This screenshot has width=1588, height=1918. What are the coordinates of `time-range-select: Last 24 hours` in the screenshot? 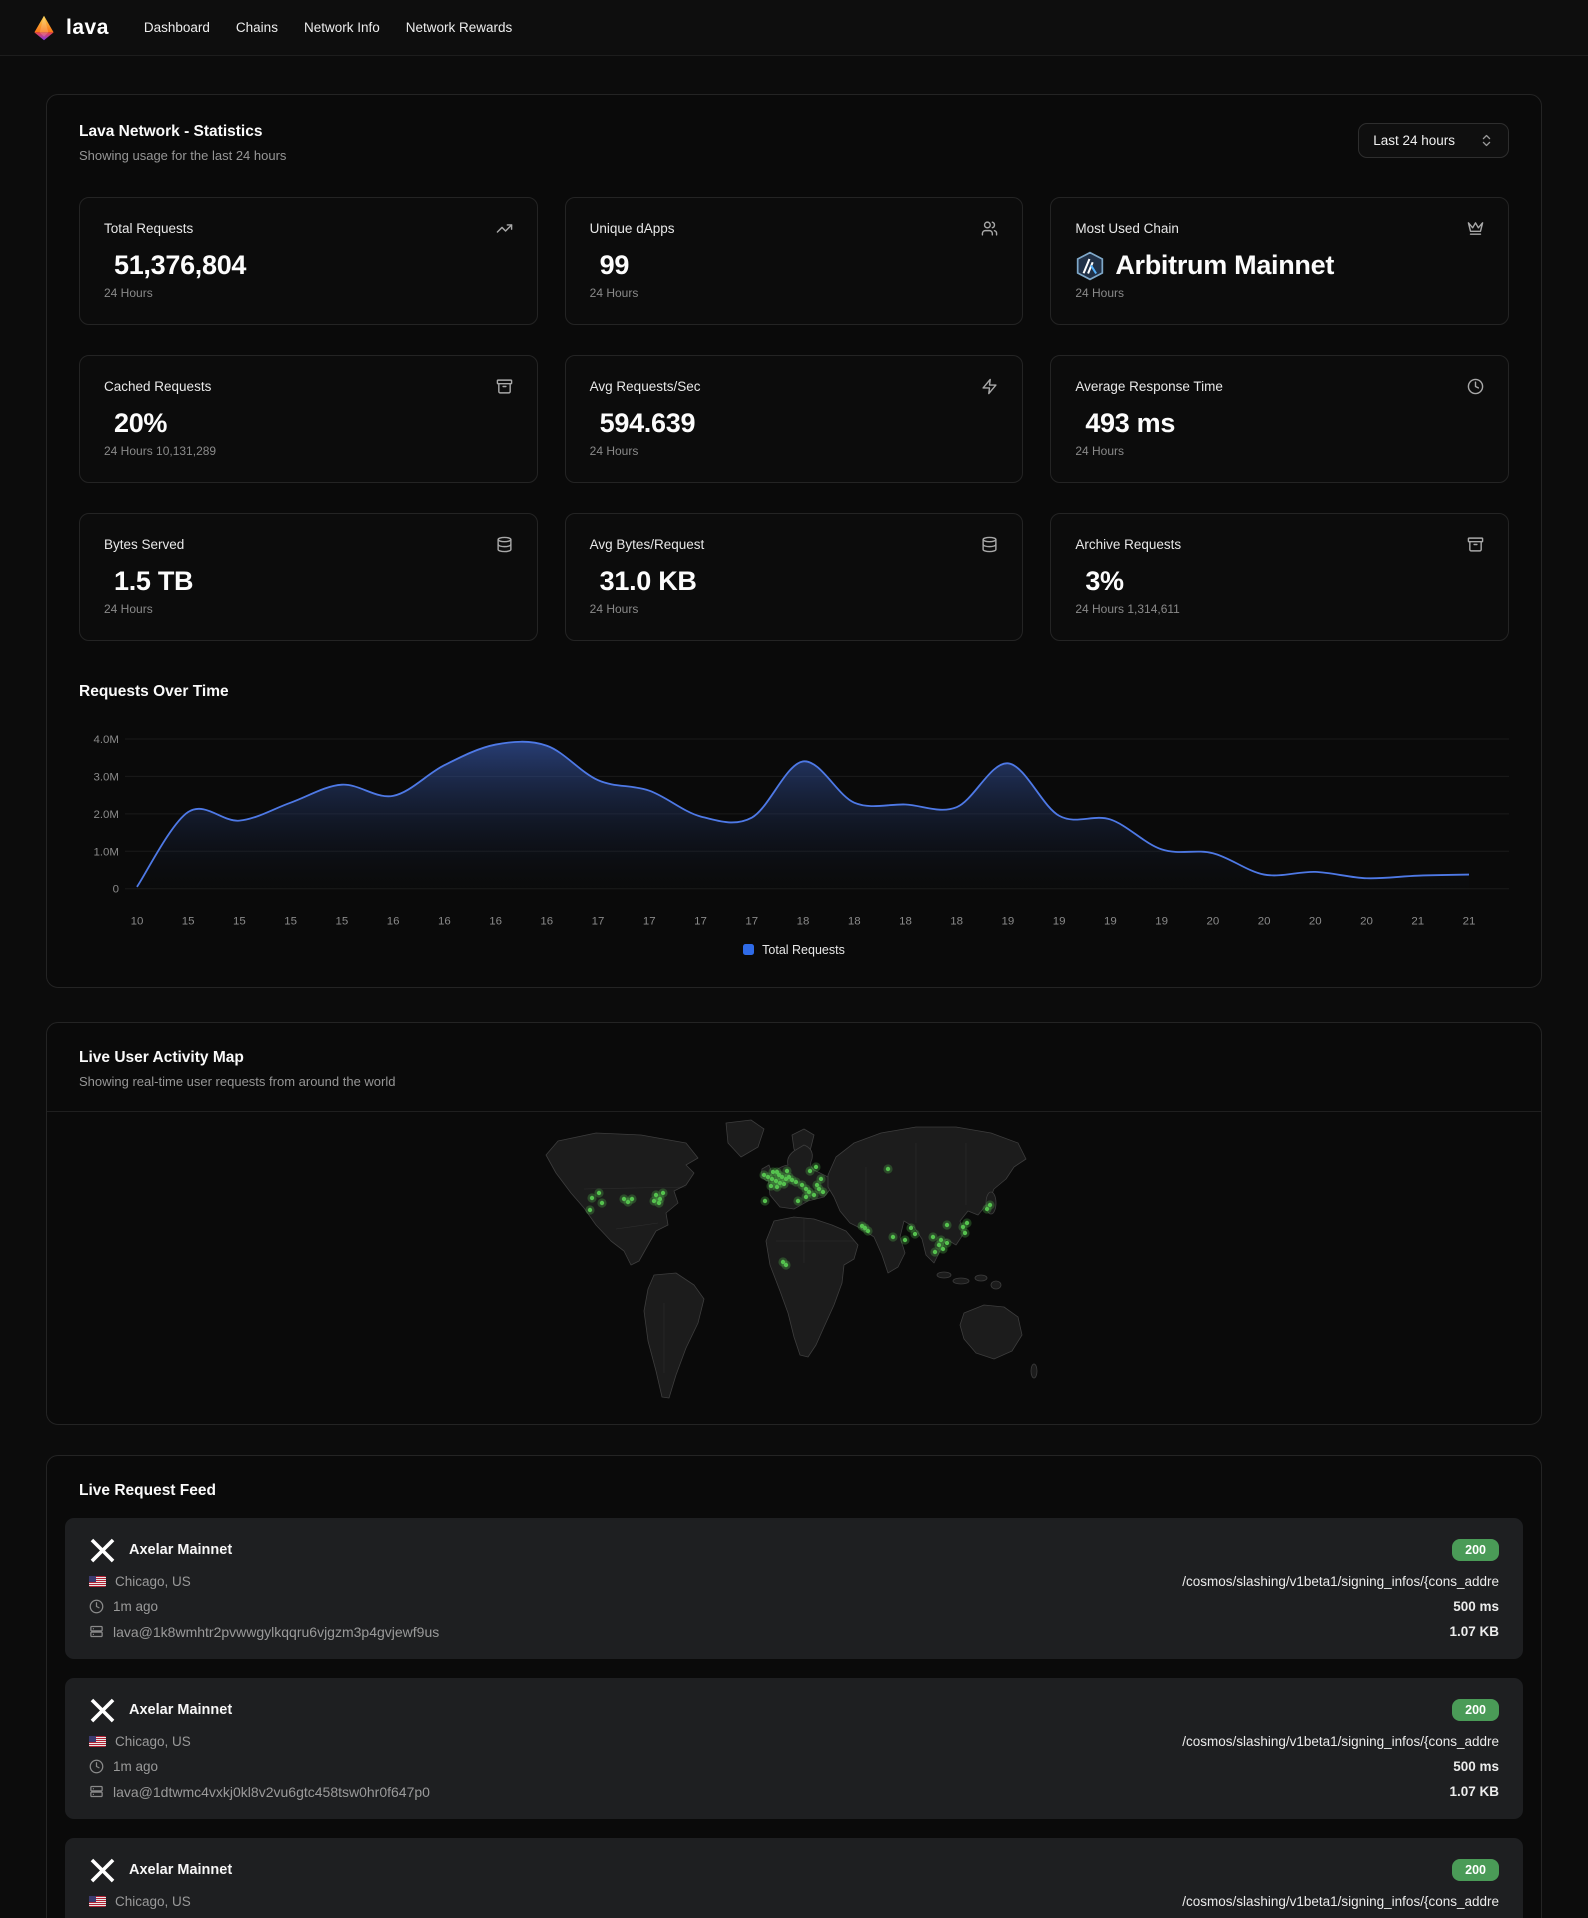 It's located at (1433, 140).